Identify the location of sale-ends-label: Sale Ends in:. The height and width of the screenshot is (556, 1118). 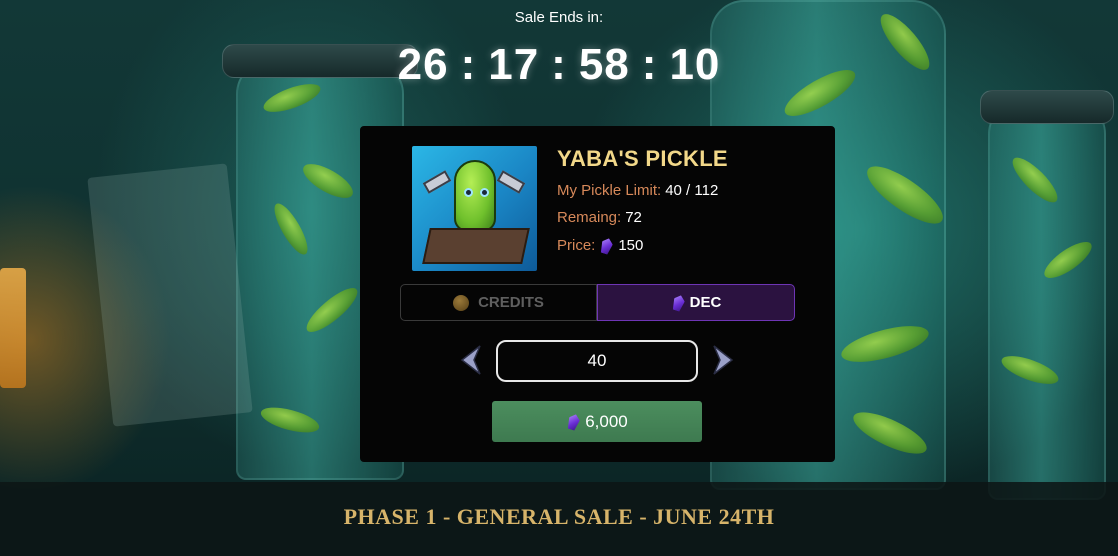
(559, 17).